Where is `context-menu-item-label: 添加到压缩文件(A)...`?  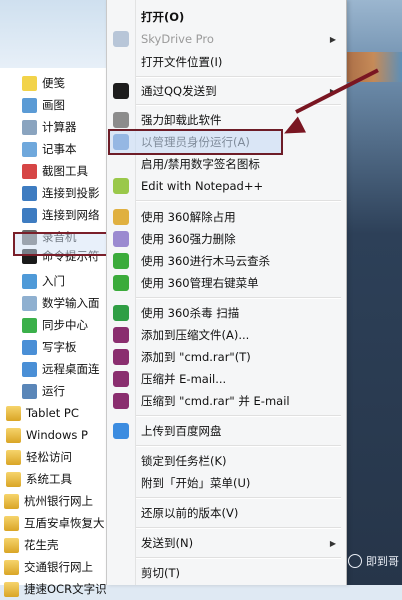
context-menu-item-label: 添加到压缩文件(A)... is located at coordinates (195, 335).